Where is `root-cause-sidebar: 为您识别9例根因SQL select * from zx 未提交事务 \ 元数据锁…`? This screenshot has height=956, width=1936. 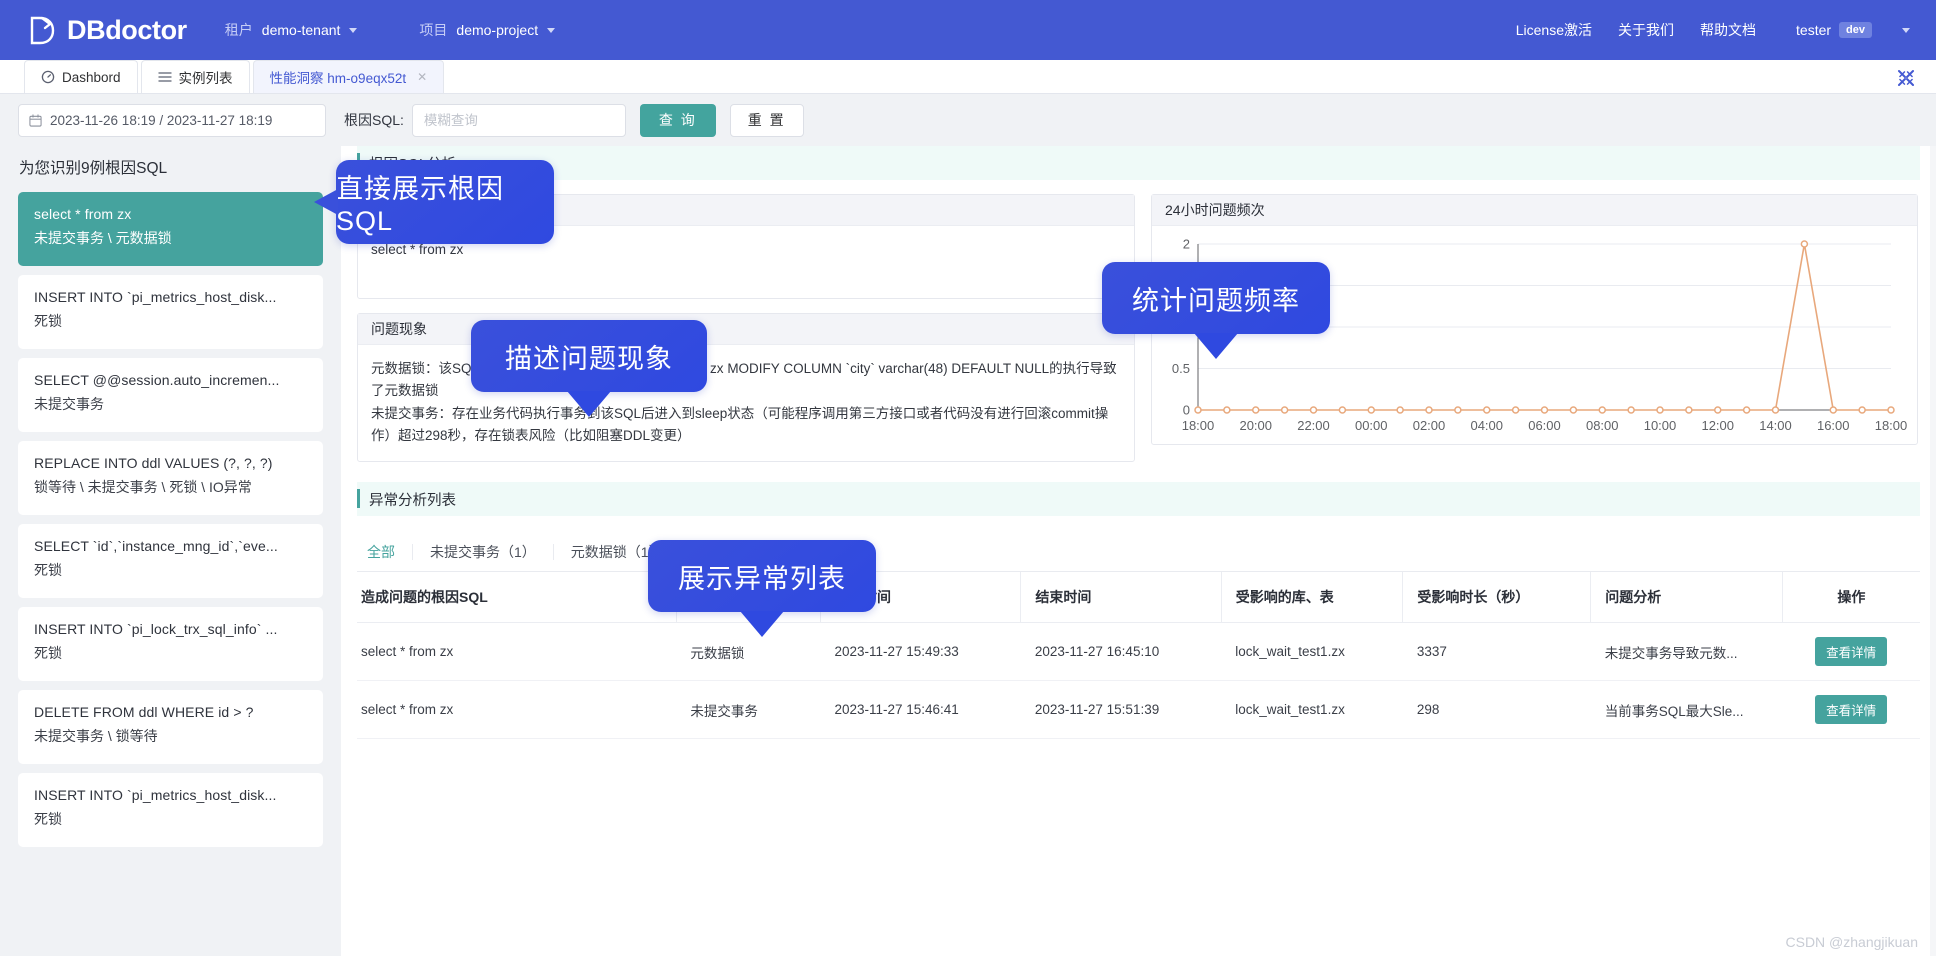 root-cause-sidebar: 为您识别9例根因SQL select * from zx 未提交事务 \ 元数据锁… is located at coordinates (170, 551).